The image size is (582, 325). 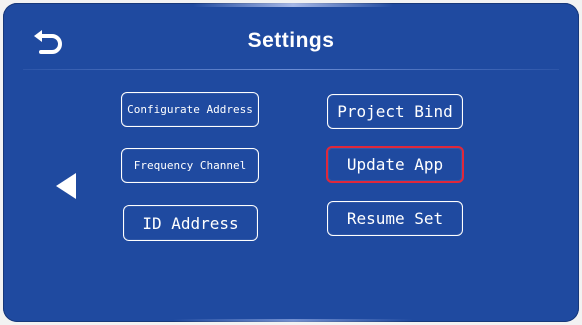 I want to click on update-app-button: Update App, so click(x=395, y=164).